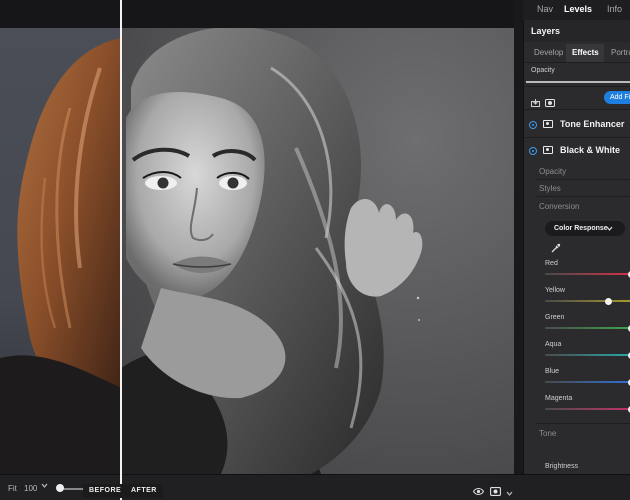 The width and height of the screenshot is (630, 500). Describe the element at coordinates (559, 398) in the screenshot. I see `channel-label-magenta: Magenta` at that location.